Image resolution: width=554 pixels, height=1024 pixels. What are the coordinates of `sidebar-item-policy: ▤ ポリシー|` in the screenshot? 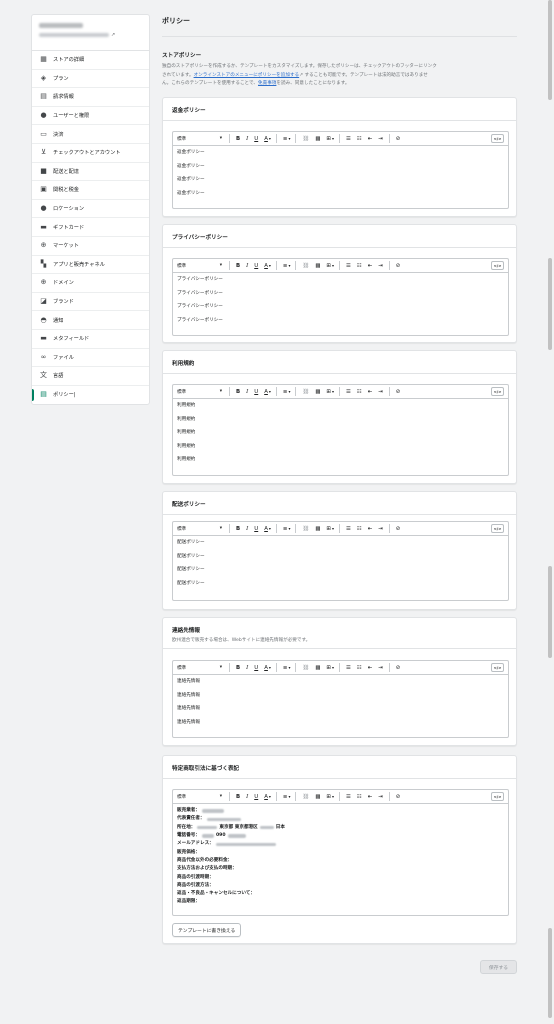 It's located at (90, 395).